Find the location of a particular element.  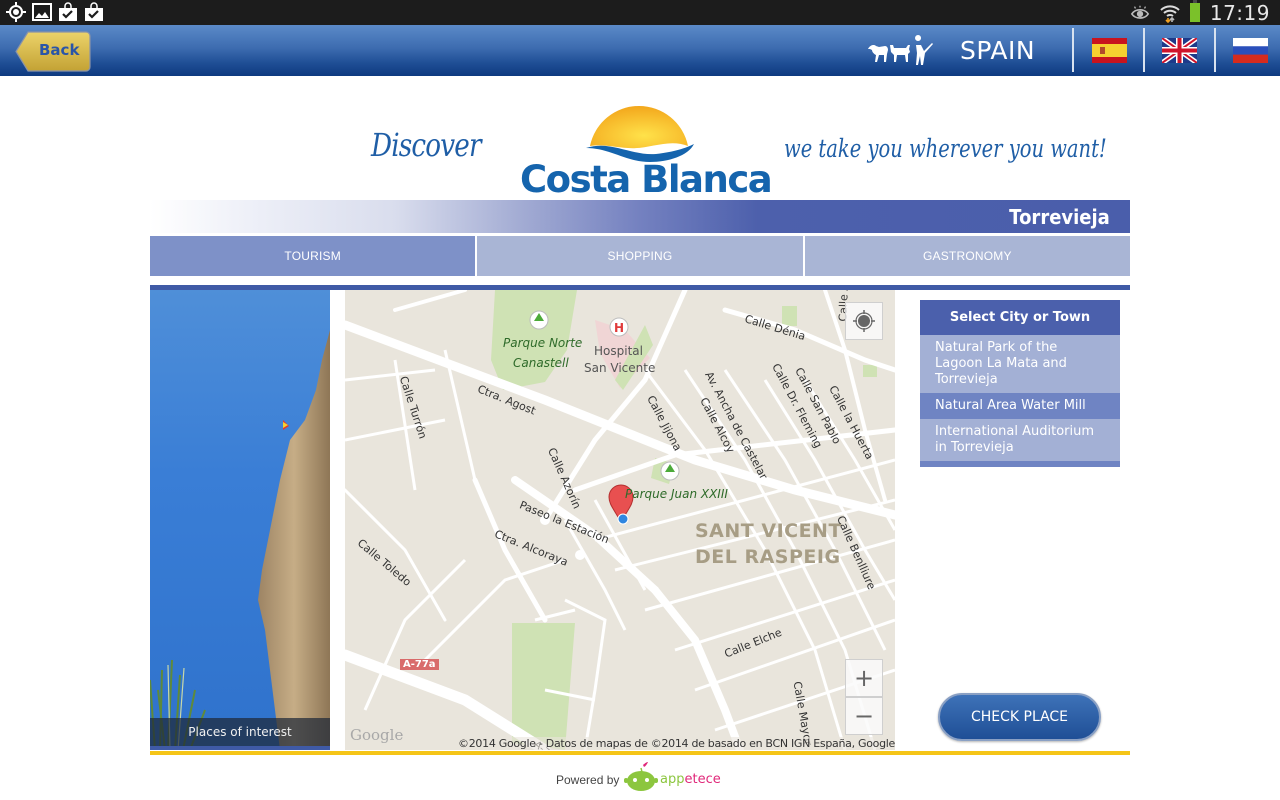

city-name: Torrevieja is located at coordinates (1059, 217).